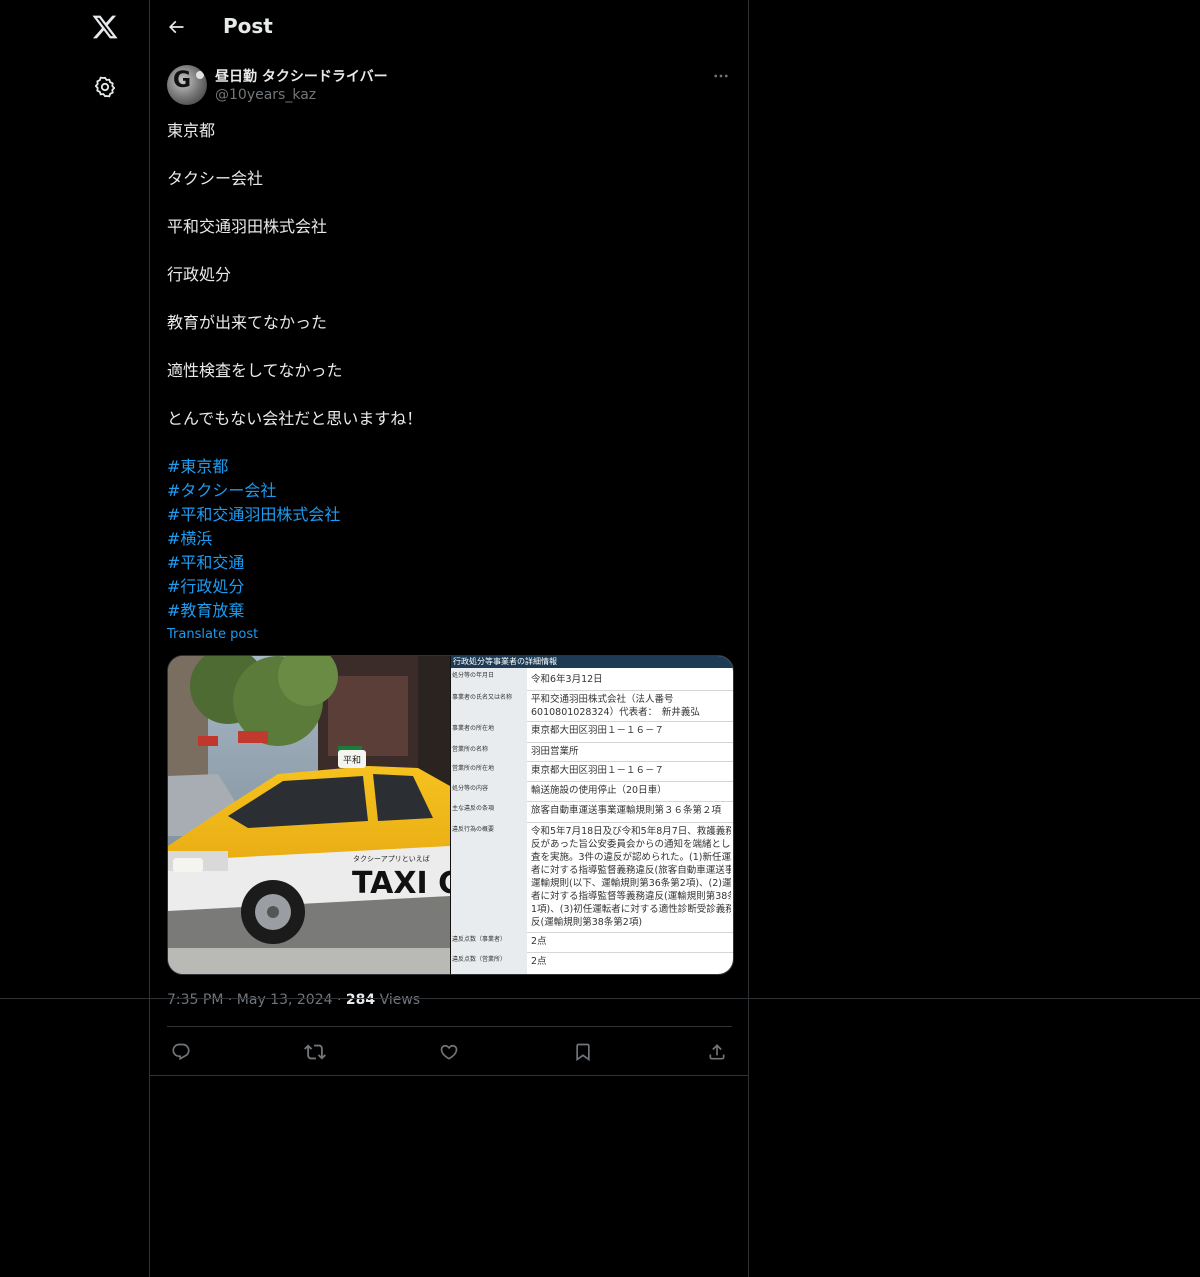 The image size is (1200, 1277). What do you see at coordinates (489, 963) in the screenshot?
I see `doc-label: 違反点数（営業所）` at bounding box center [489, 963].